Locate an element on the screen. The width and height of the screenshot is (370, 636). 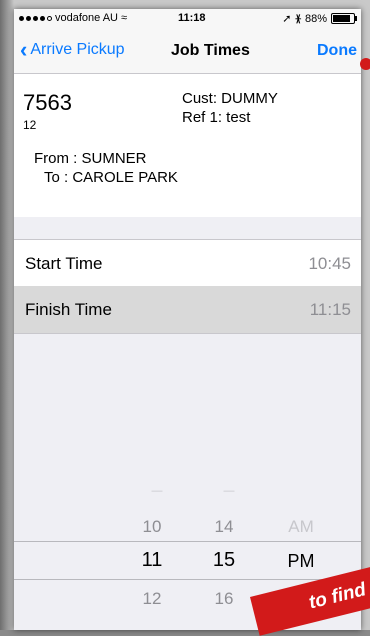
bluetooth-icon: ᚕ is located at coordinates (298, 19).